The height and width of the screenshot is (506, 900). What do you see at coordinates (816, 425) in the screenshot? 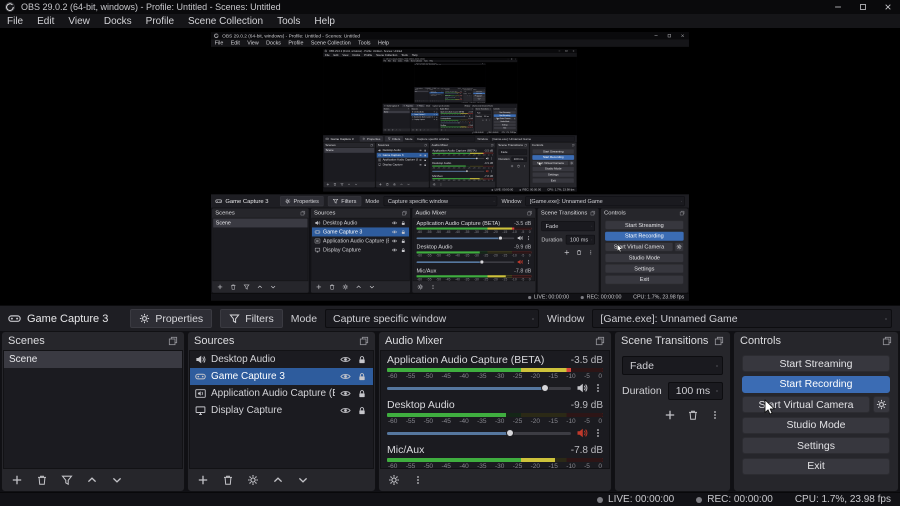
I see `control-button: Studio Mode` at bounding box center [816, 425].